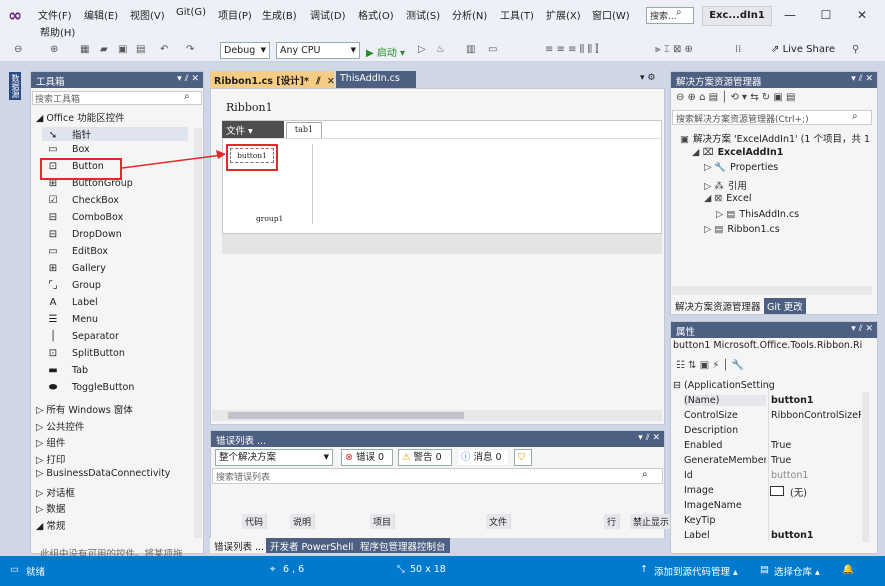 The width and height of the screenshot is (885, 586). What do you see at coordinates (735, 97) in the screenshot?
I see `solution-explorer-toolbar-icons: ⊖ ⊕ ⌂ ▤ │ ⟲ ▾ ⇆ ↻ ▣ ▤` at bounding box center [735, 97].